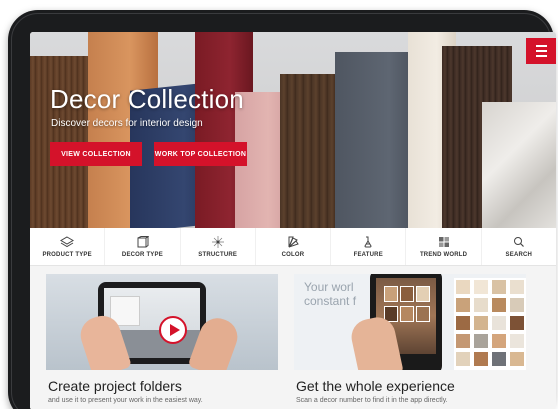  I want to click on panel-icon, so click(142, 241).